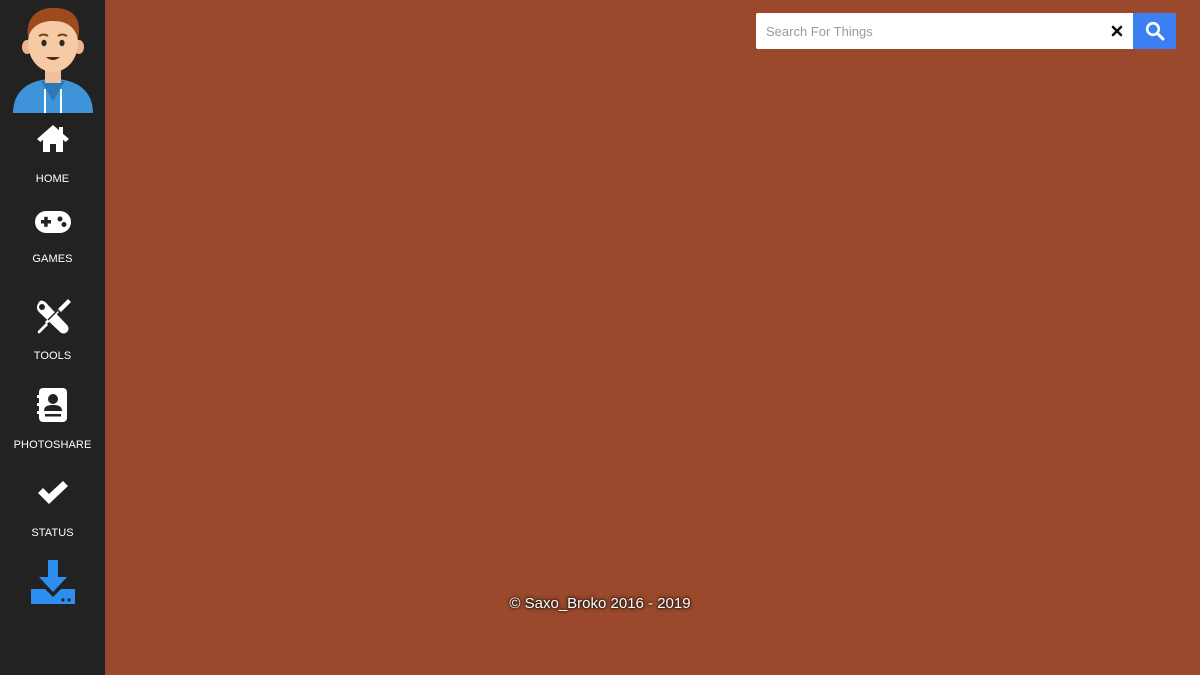 This screenshot has width=1200, height=675. What do you see at coordinates (52, 356) in the screenshot?
I see `sidebar-item-label: TOOLS` at bounding box center [52, 356].